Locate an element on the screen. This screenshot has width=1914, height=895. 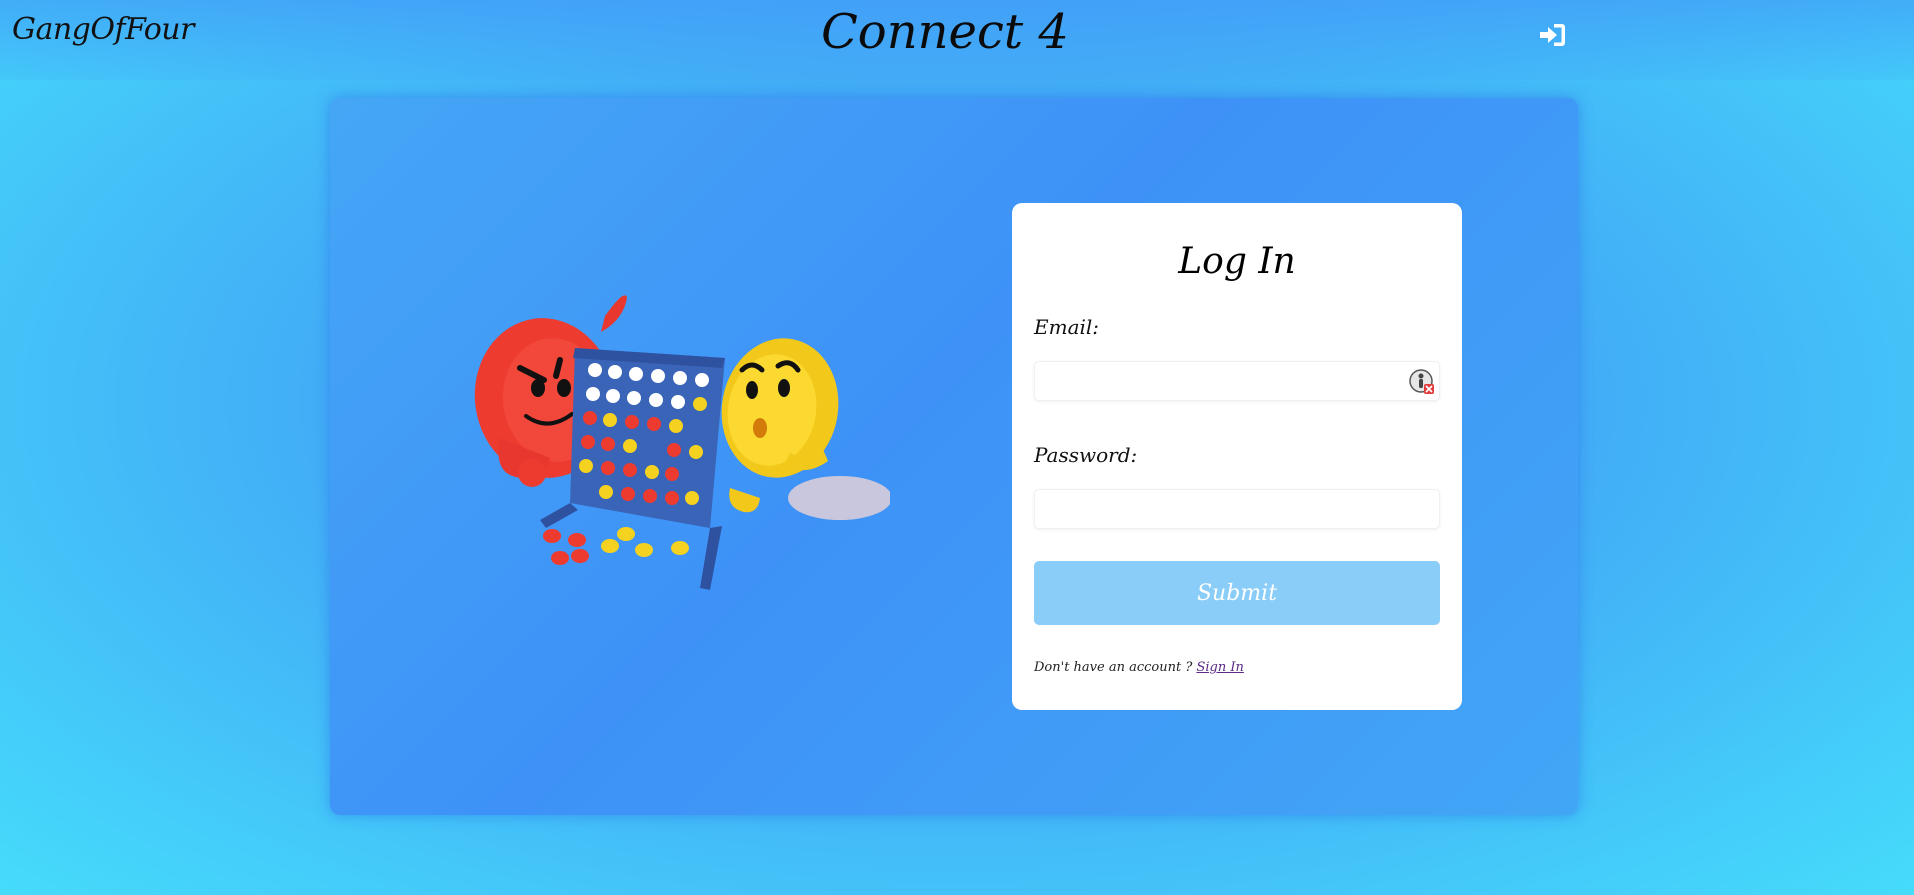
email-label: Email: is located at coordinates (1067, 327).